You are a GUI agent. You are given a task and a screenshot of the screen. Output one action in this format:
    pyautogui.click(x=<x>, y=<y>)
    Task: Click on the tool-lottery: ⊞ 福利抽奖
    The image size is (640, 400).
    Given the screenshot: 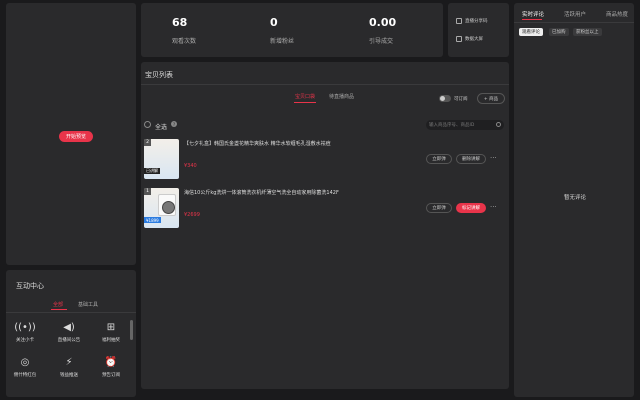 What is the action you would take?
    pyautogui.click(x=111, y=332)
    